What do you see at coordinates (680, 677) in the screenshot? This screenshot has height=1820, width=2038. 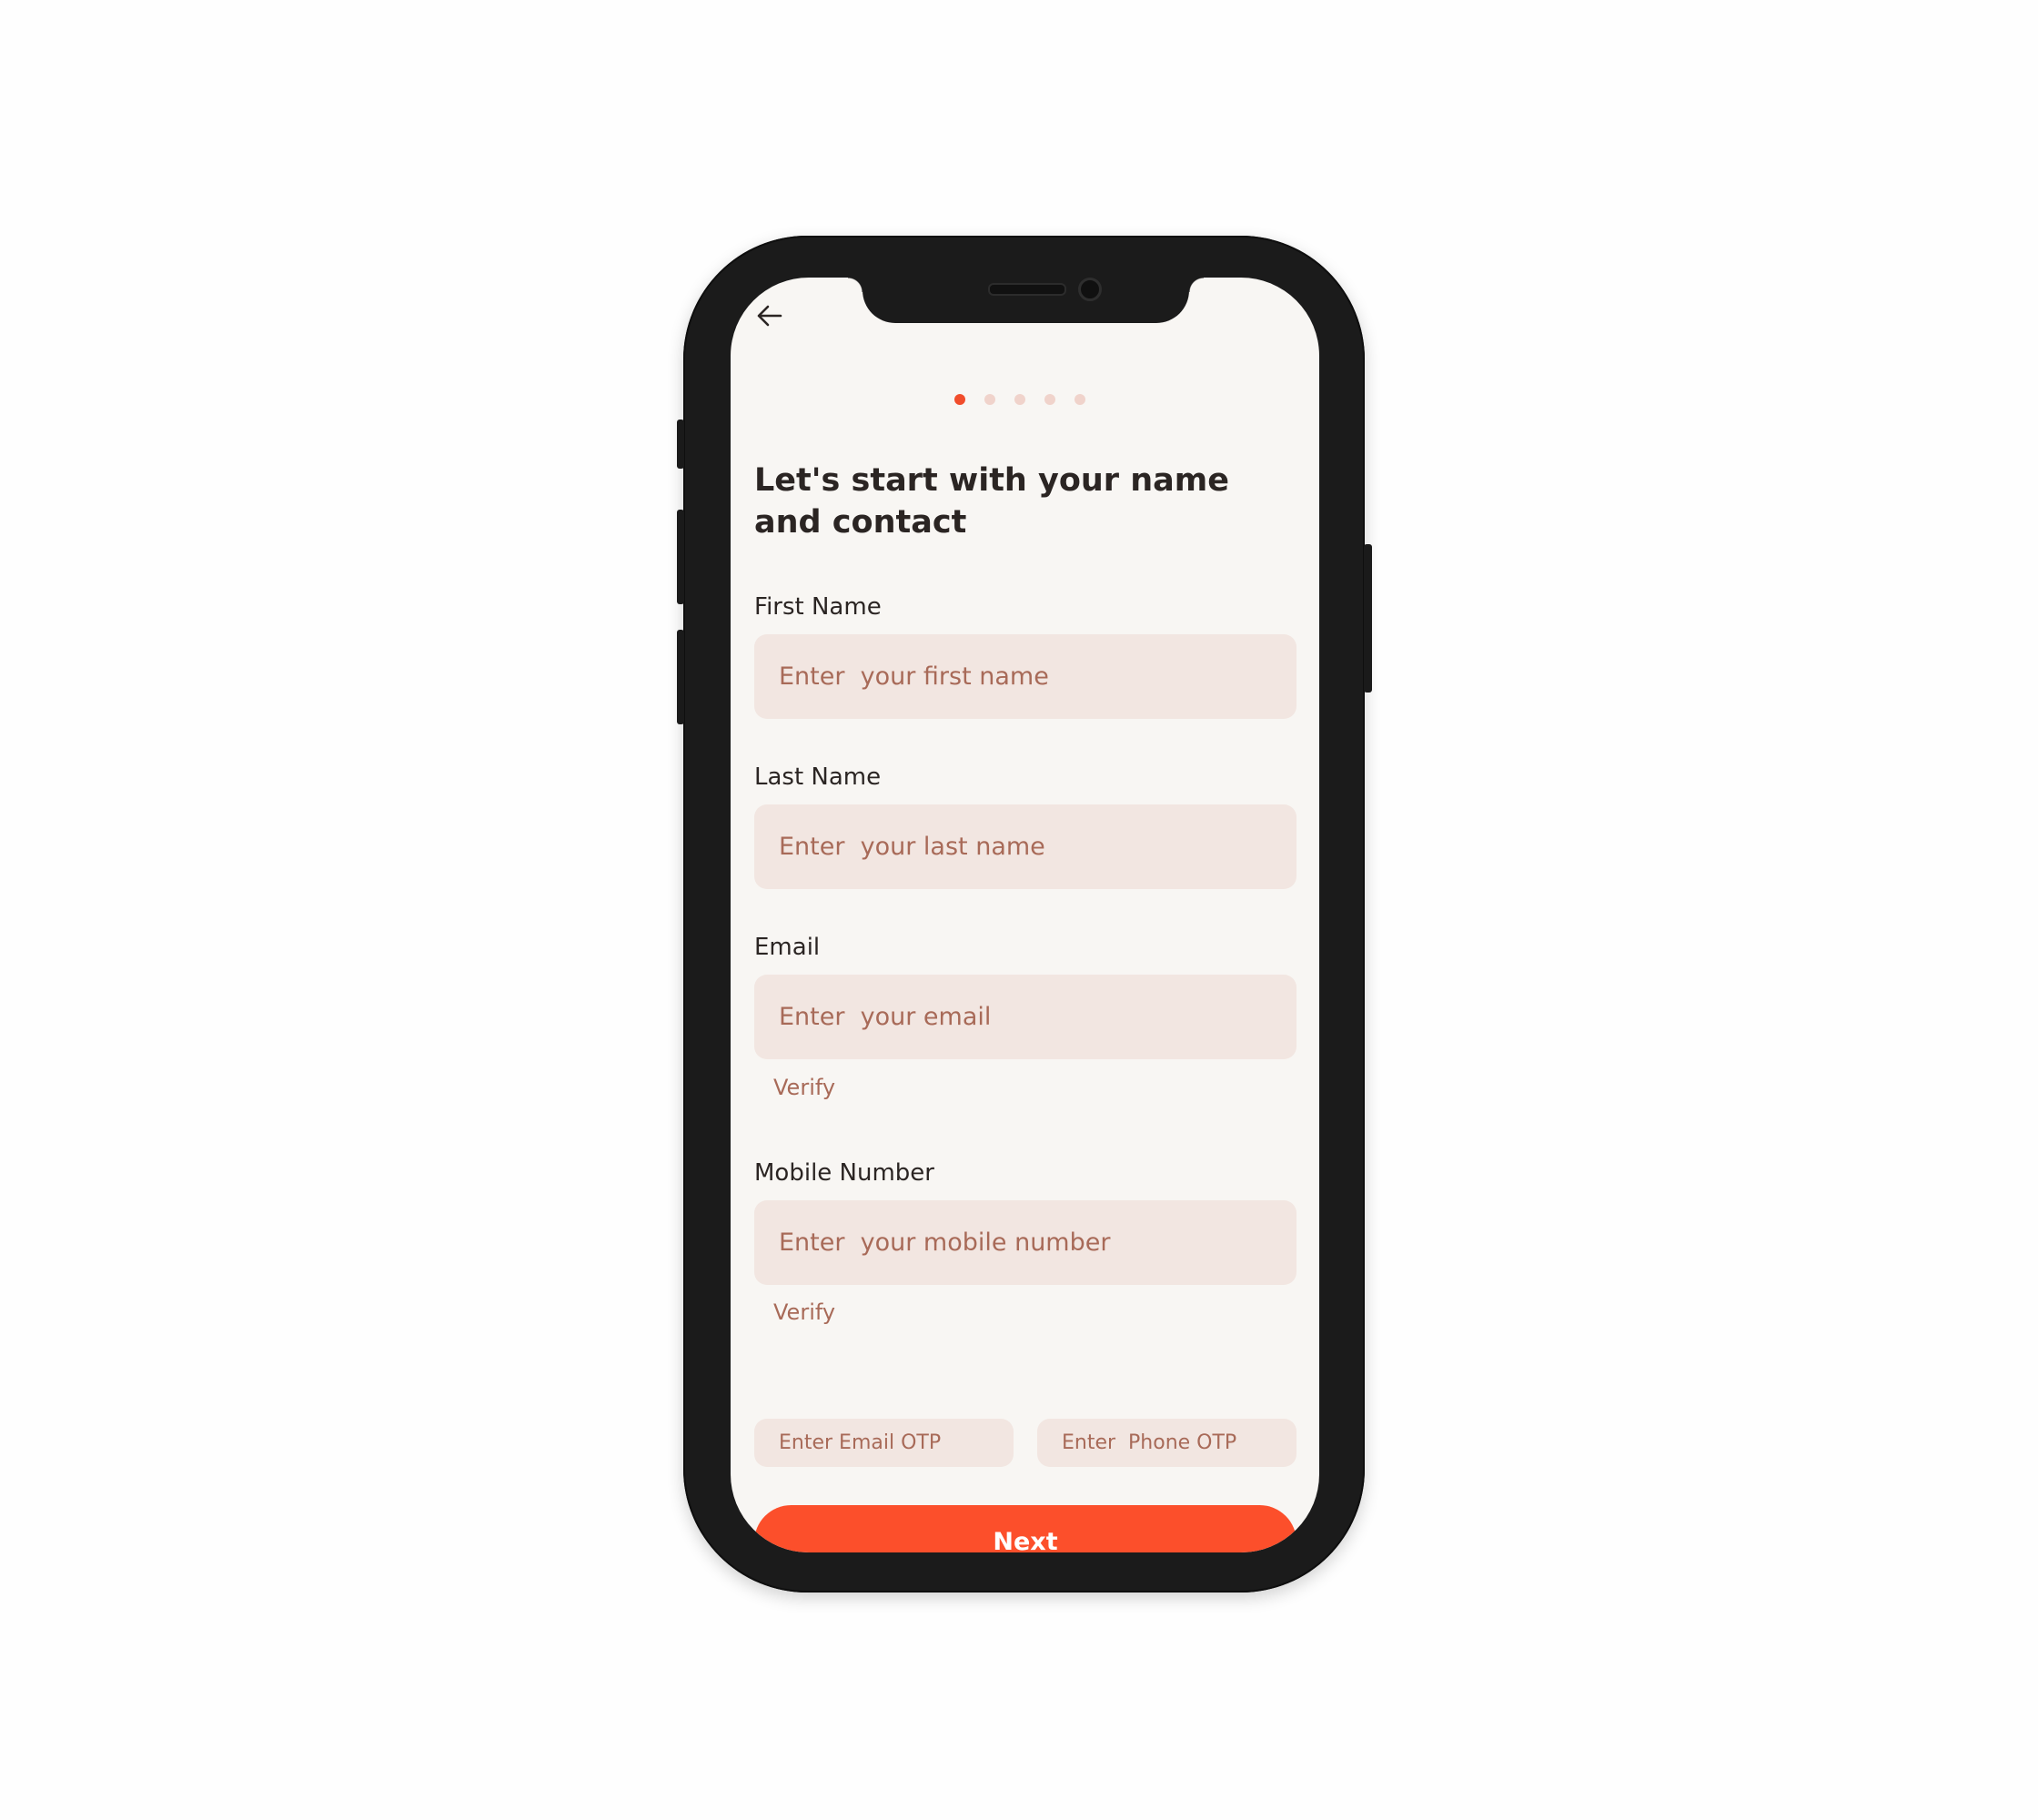 I see `volume-down-button` at bounding box center [680, 677].